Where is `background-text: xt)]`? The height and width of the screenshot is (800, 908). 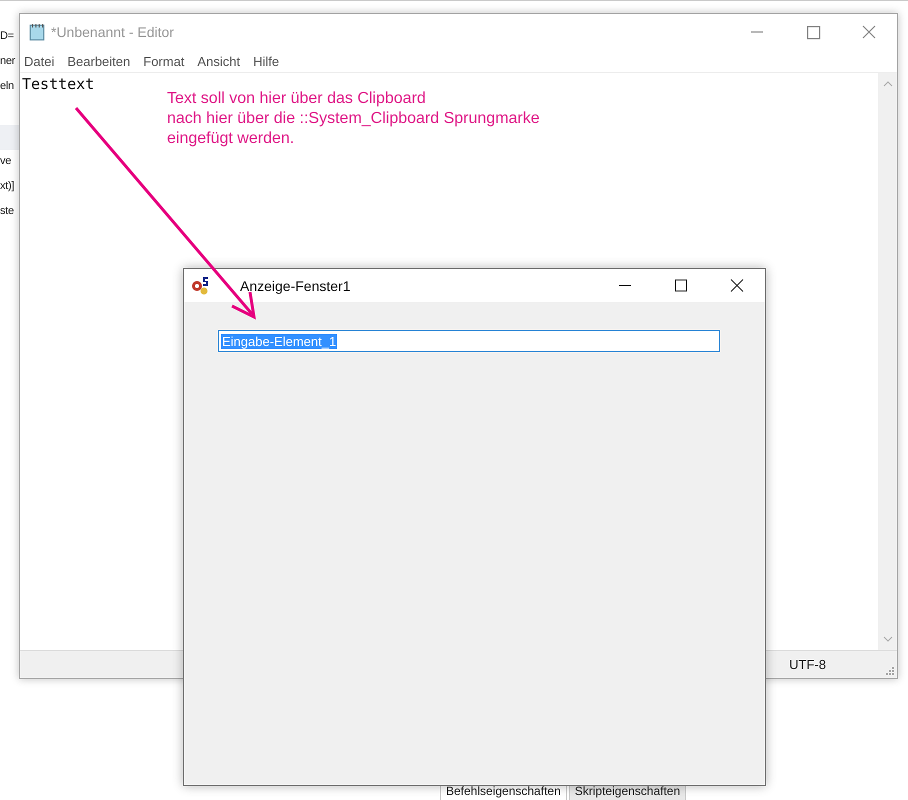
background-text: xt)] is located at coordinates (7, 186).